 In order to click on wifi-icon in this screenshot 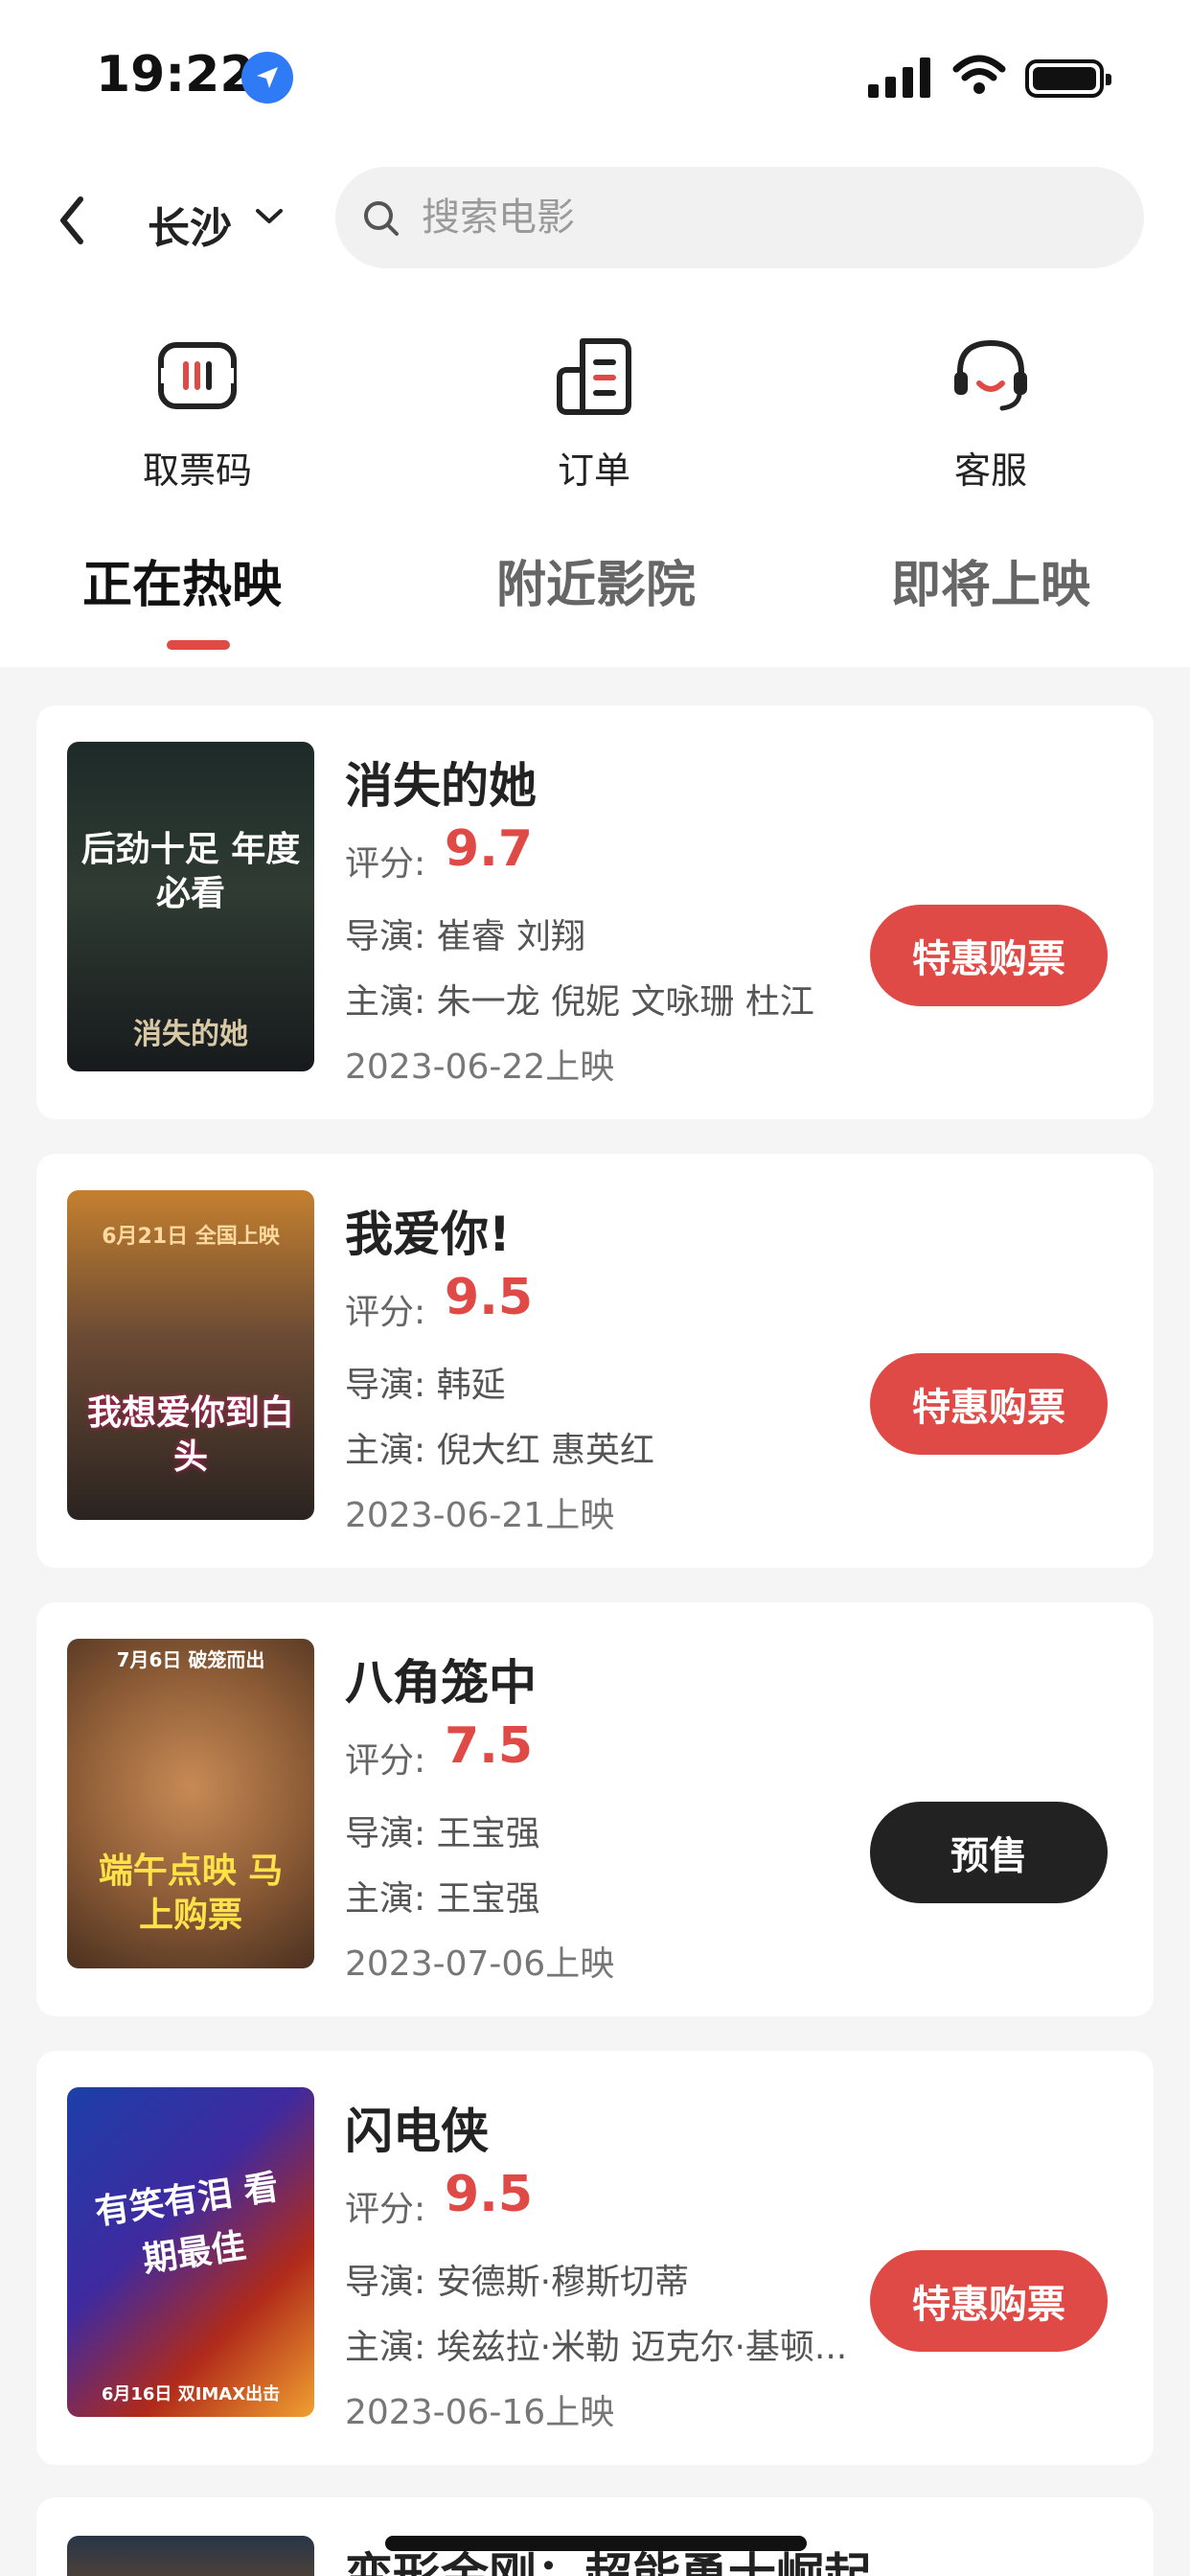, I will do `click(979, 74)`.